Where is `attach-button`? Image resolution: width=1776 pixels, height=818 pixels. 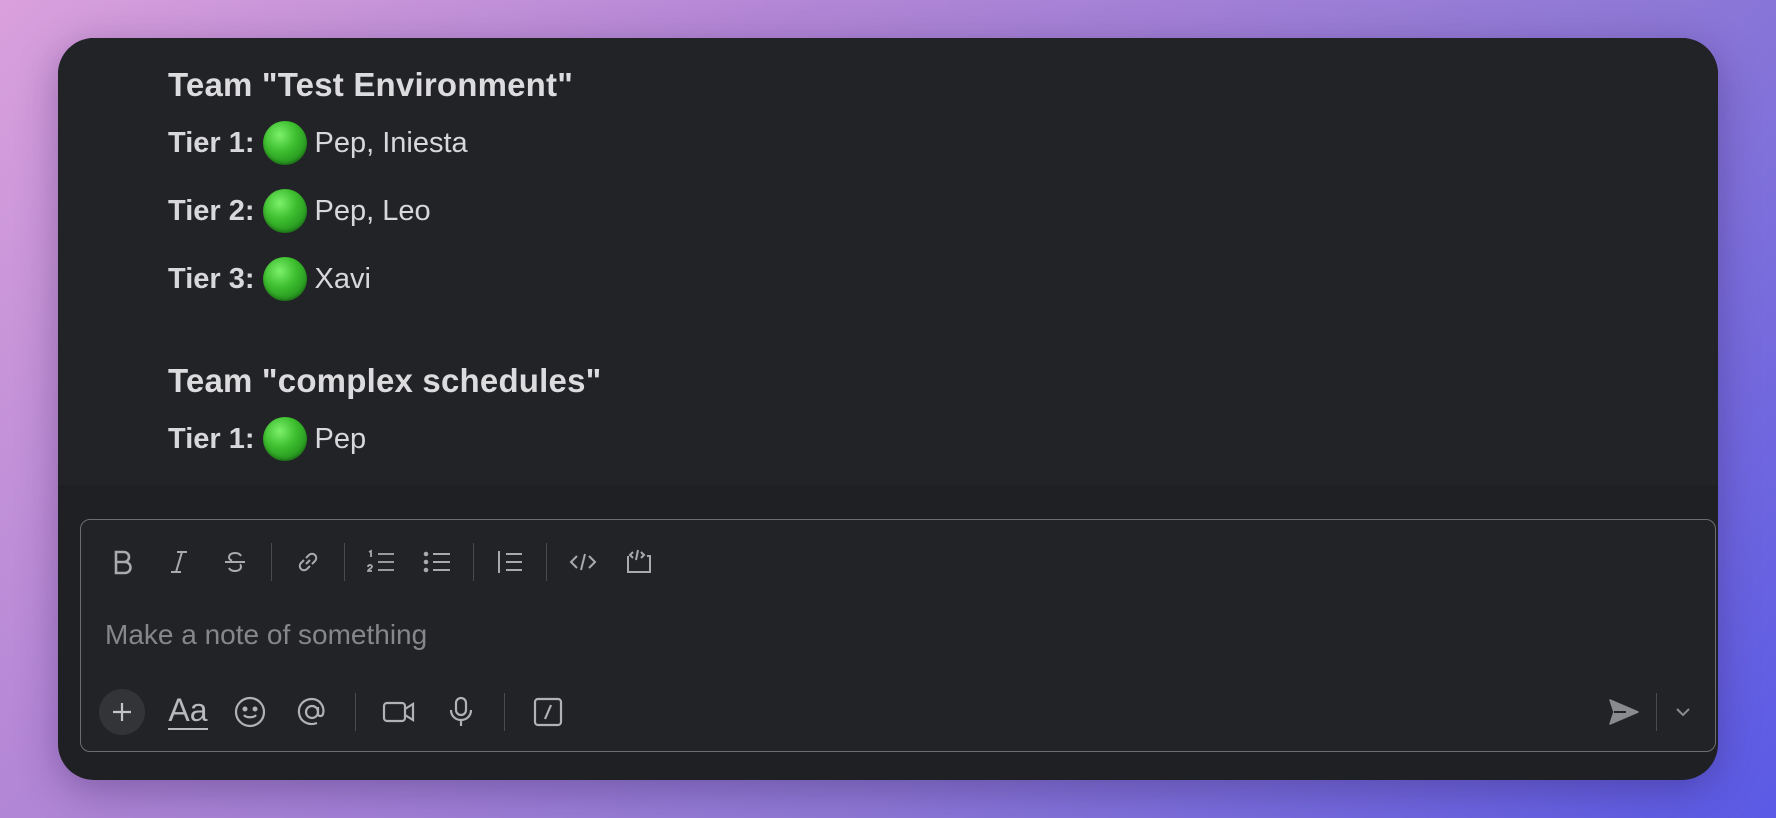
attach-button is located at coordinates (122, 712).